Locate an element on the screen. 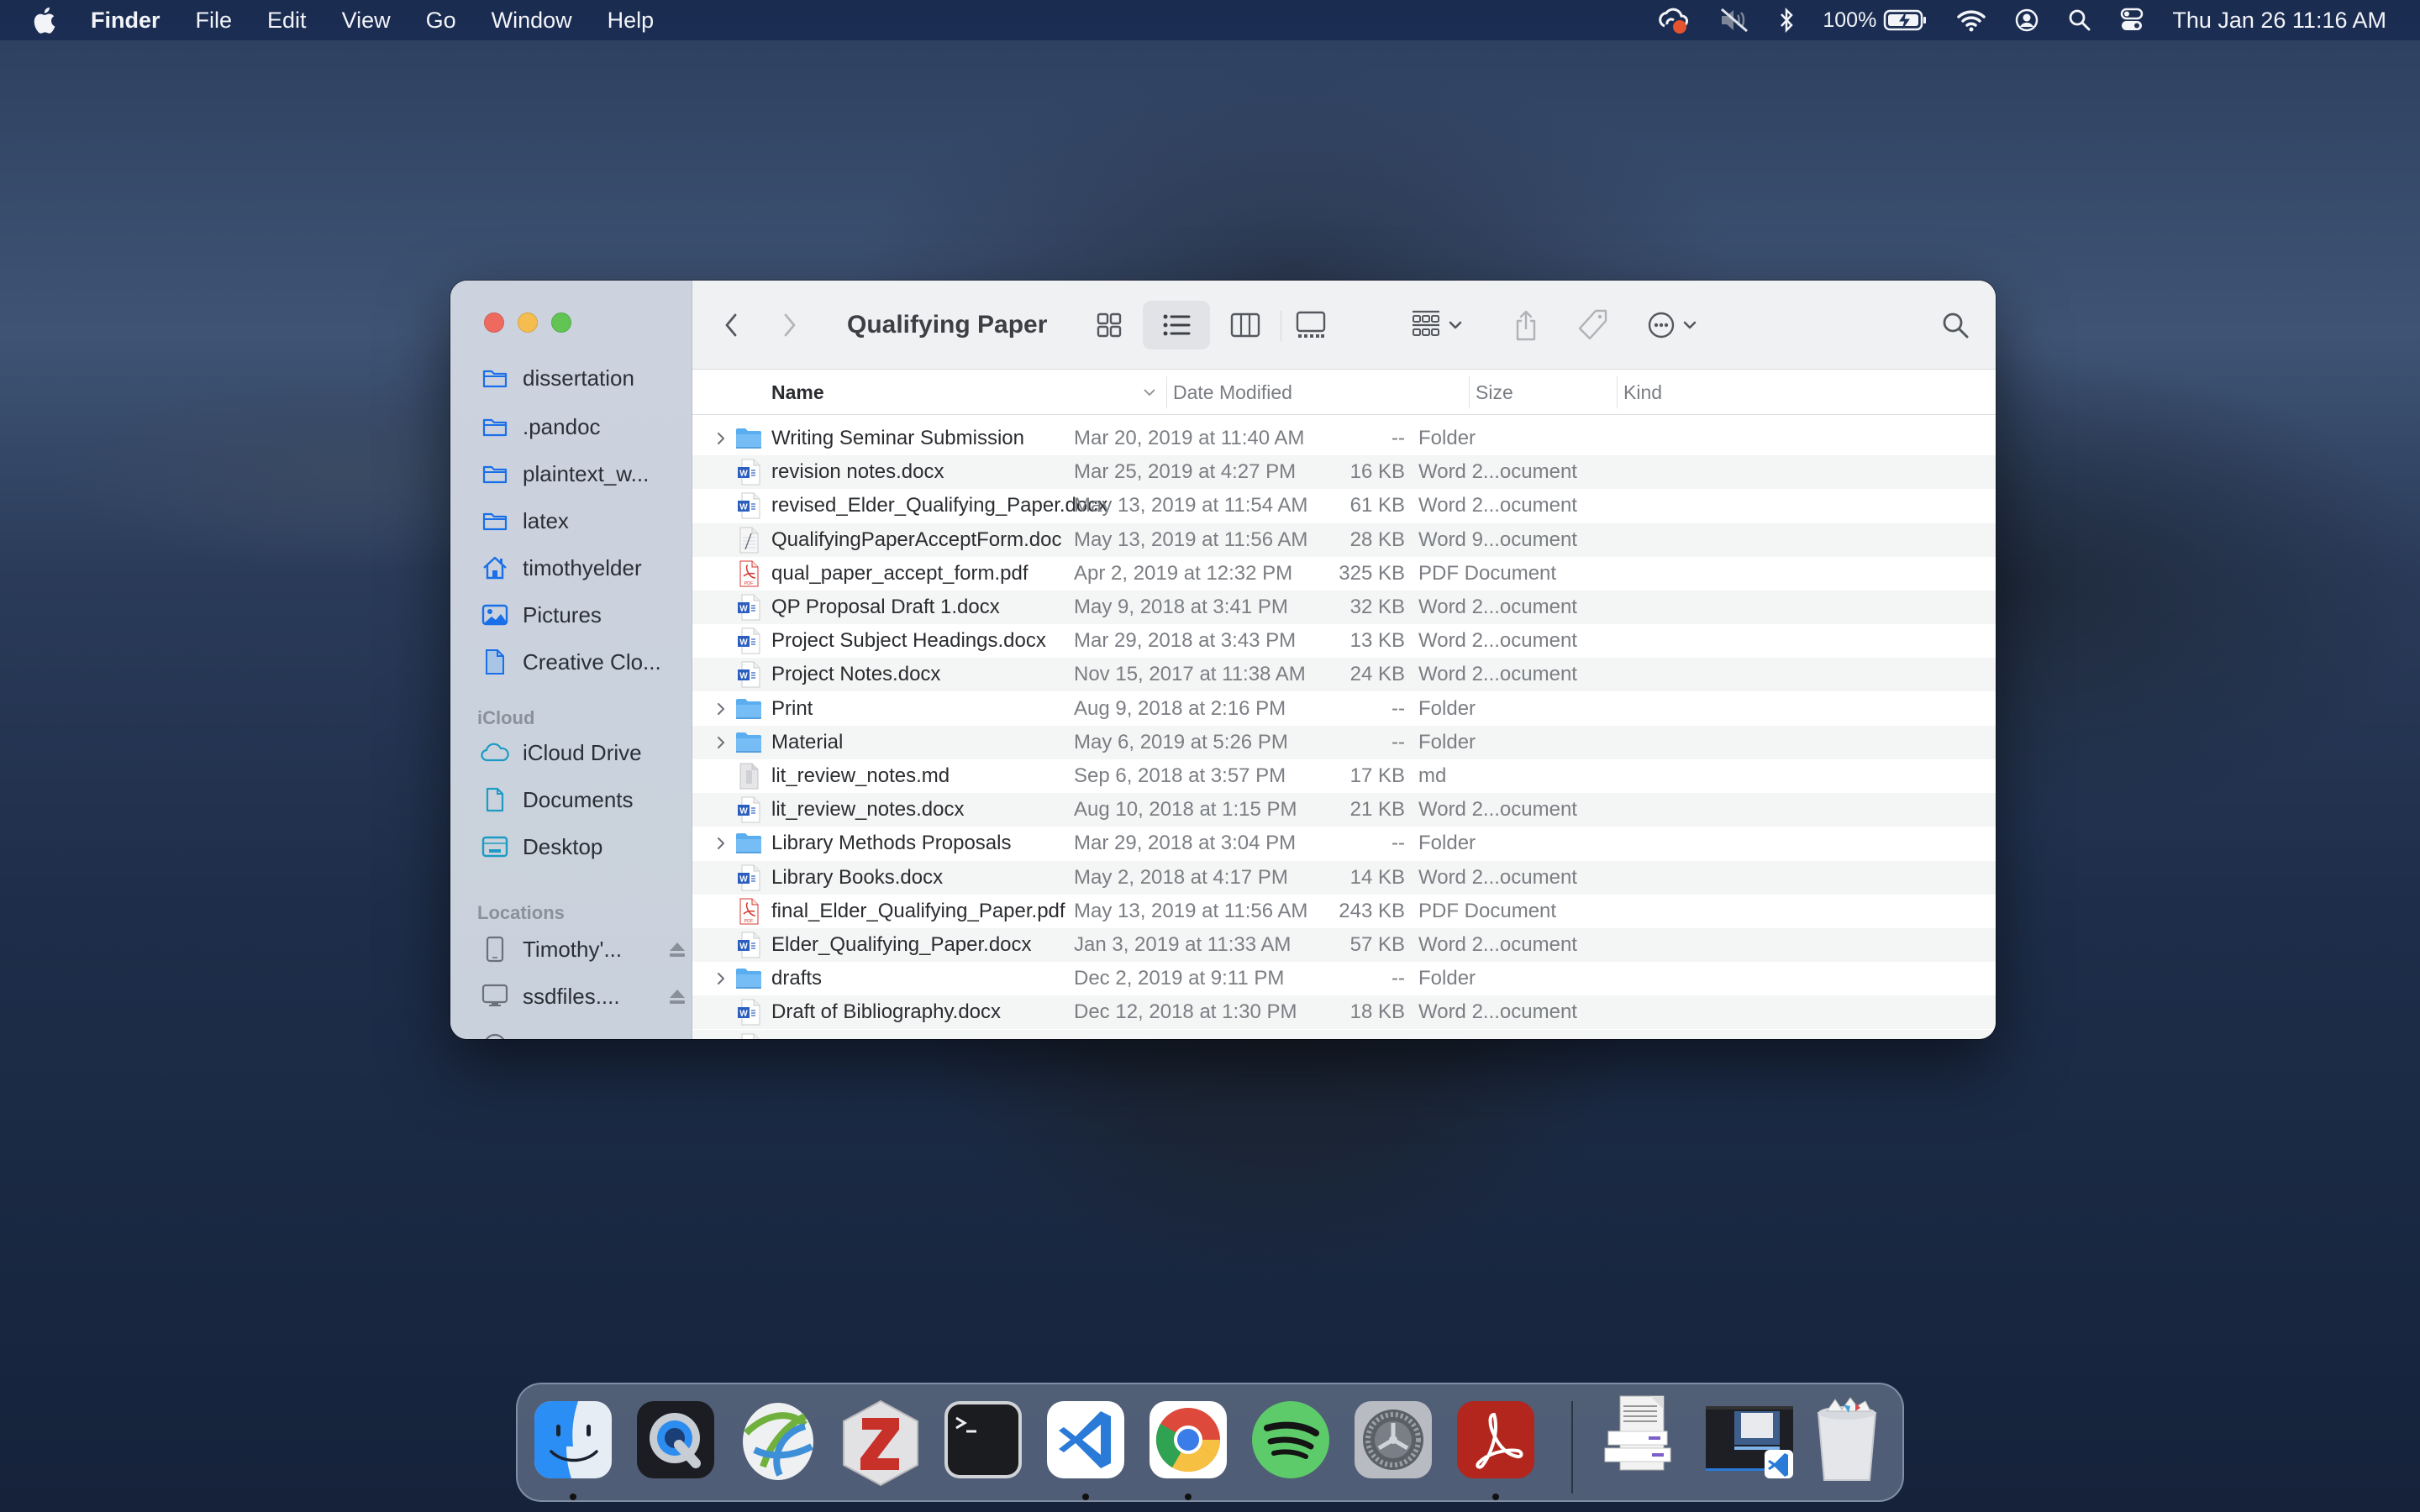  spotlight-search-icon is located at coordinates (2080, 20).